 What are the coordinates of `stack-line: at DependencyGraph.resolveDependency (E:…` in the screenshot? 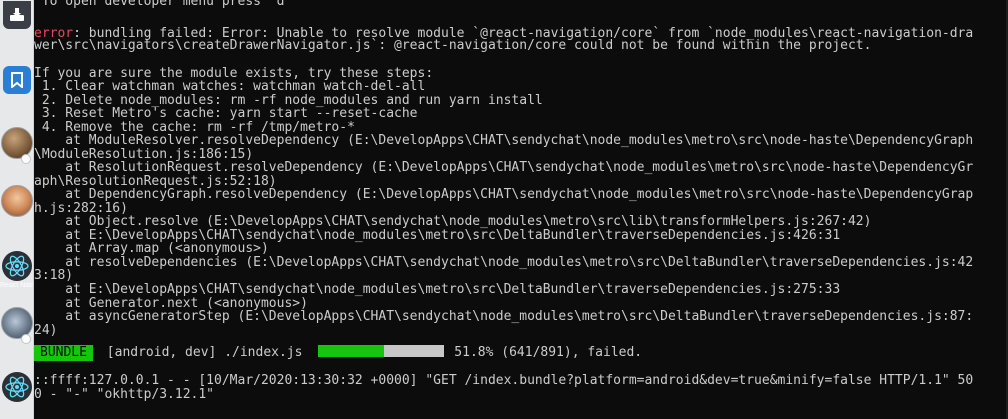 It's located at (504, 194).